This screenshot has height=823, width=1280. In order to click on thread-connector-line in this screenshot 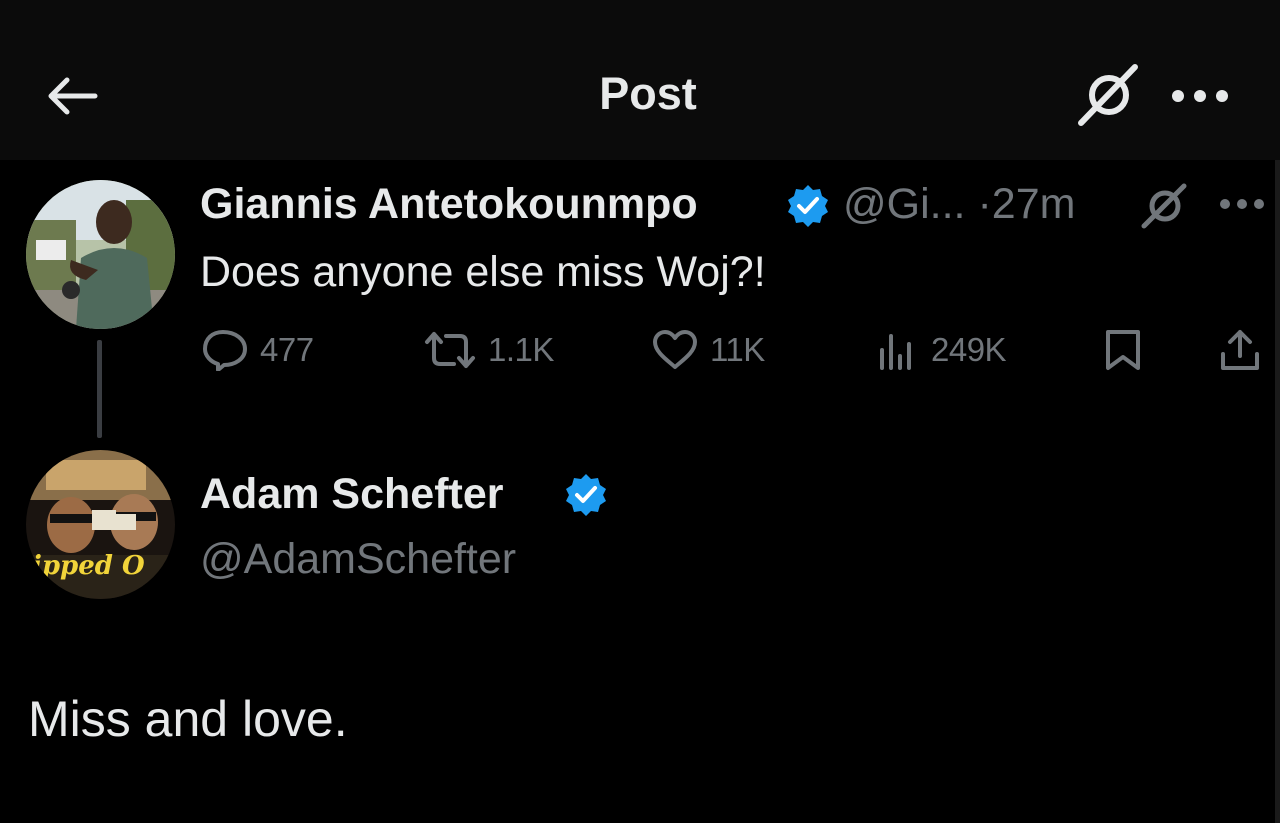, I will do `click(99, 389)`.